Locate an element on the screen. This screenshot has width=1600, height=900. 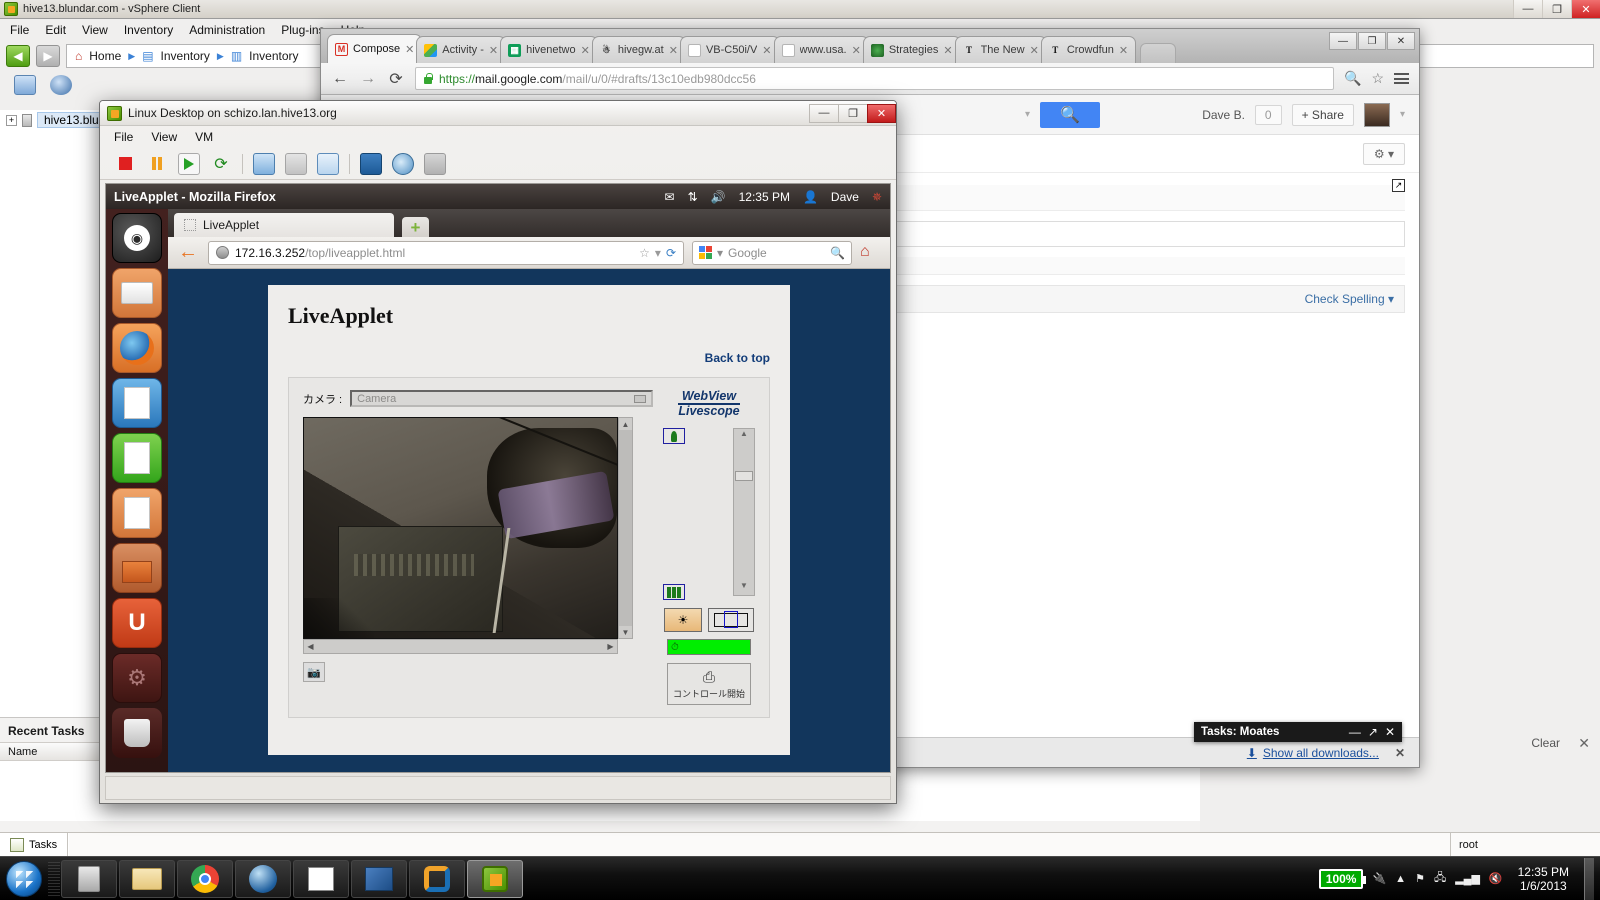
chrome-tab-activity: Activity - ✕ is located at coordinates (461, 49).